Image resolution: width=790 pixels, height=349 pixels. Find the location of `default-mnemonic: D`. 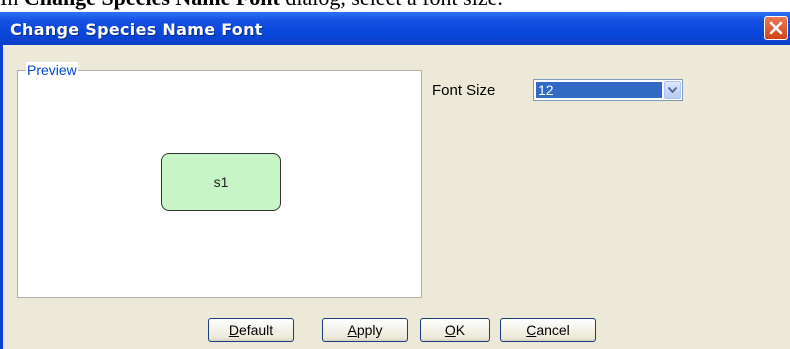

default-mnemonic: D is located at coordinates (233, 330).